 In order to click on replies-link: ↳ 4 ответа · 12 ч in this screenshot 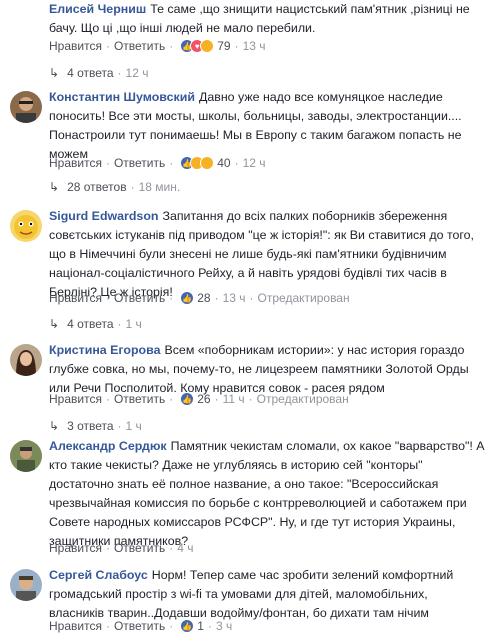, I will do `click(98, 73)`.